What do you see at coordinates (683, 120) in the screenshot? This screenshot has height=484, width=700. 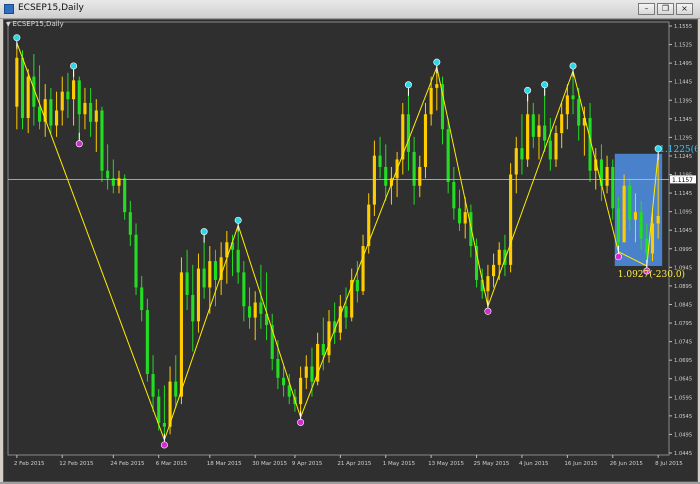 I see `y-tick-label: 1.1345` at bounding box center [683, 120].